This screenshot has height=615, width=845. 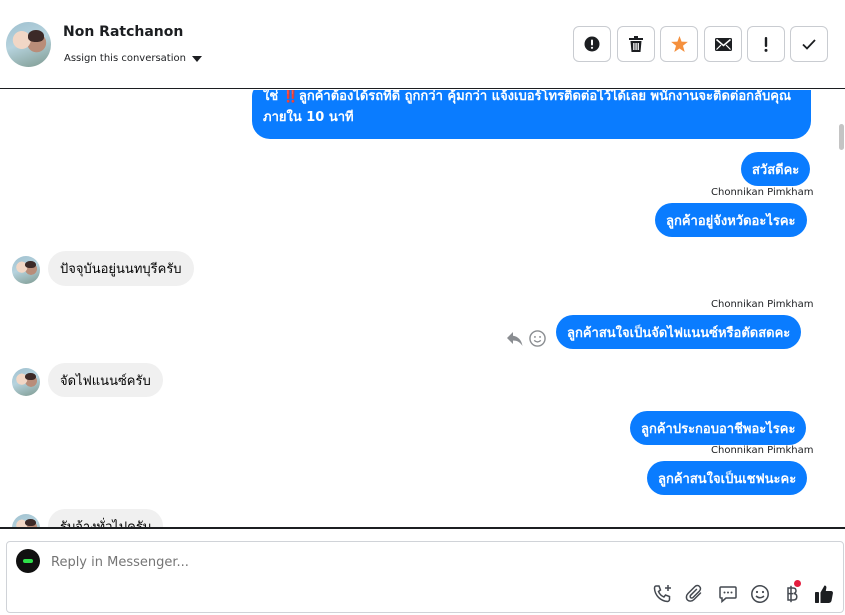 I want to click on incoming-message-bubble: จัดไฟแนนซ์ครับ, so click(x=105, y=380).